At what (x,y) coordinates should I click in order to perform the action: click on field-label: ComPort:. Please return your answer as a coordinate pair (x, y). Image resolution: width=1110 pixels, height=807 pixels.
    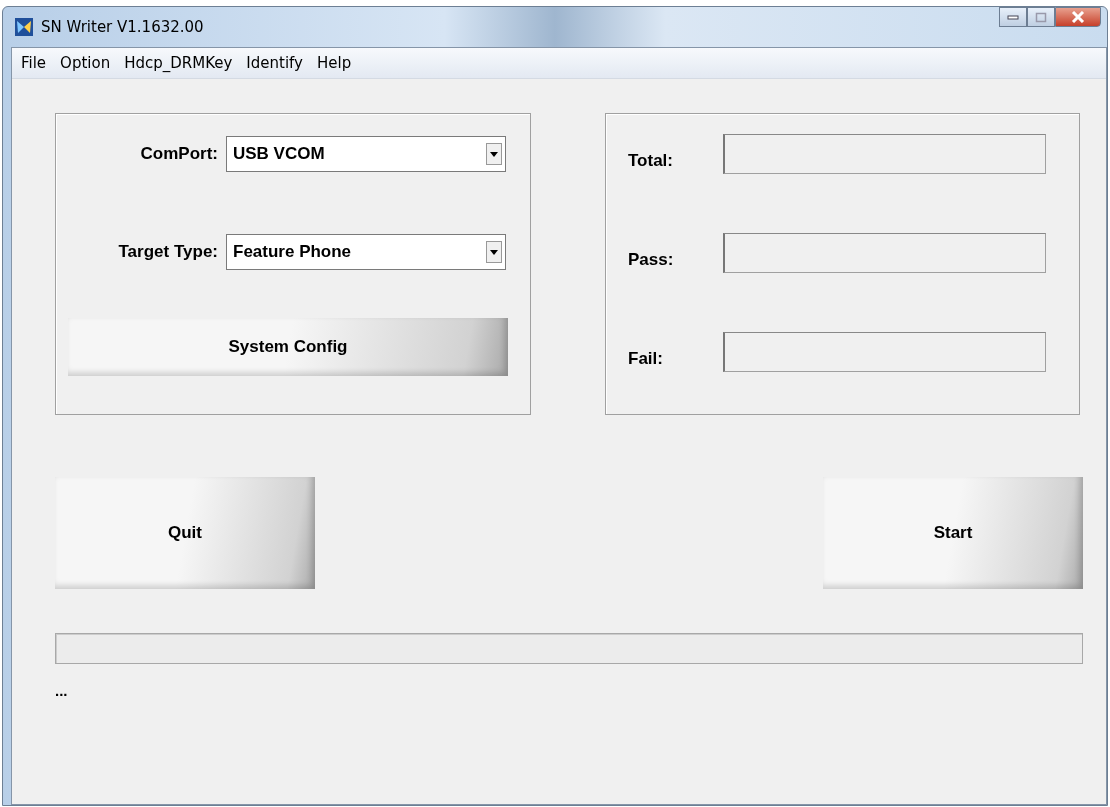
    Looking at the image, I should click on (179, 154).